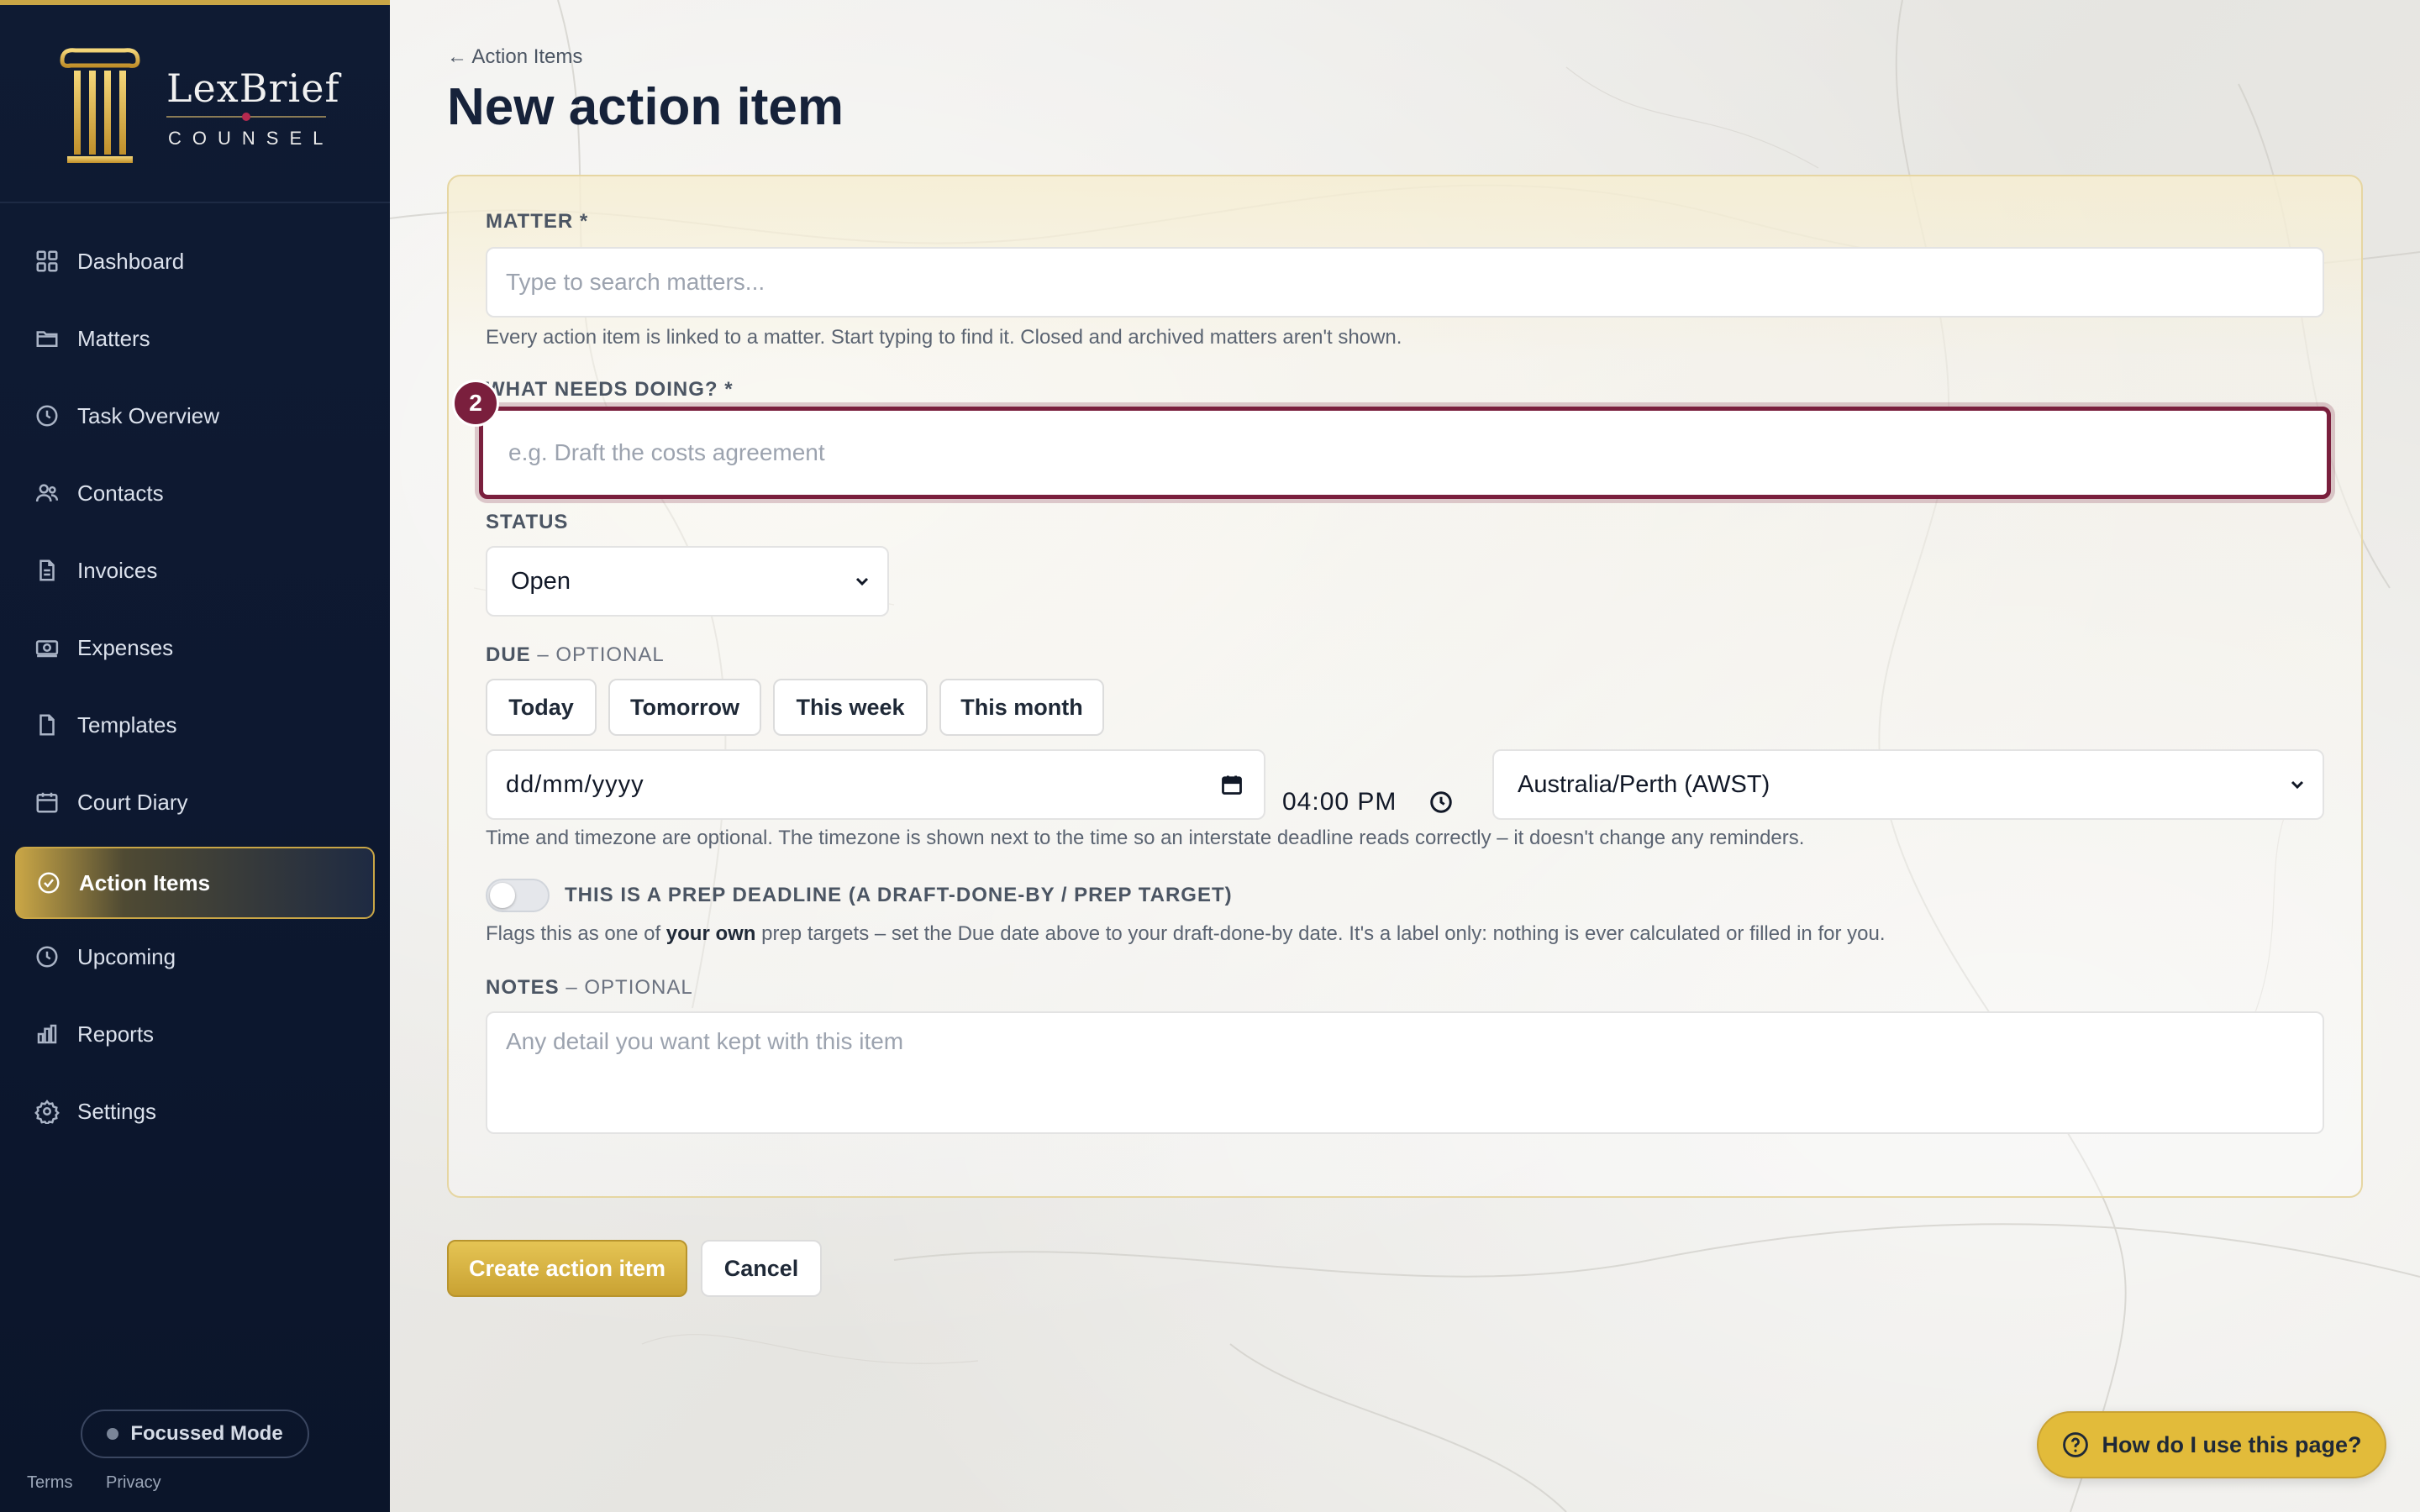 This screenshot has height=1512, width=2420. Describe the element at coordinates (645, 107) in the screenshot. I see `page-title: New action item` at that location.